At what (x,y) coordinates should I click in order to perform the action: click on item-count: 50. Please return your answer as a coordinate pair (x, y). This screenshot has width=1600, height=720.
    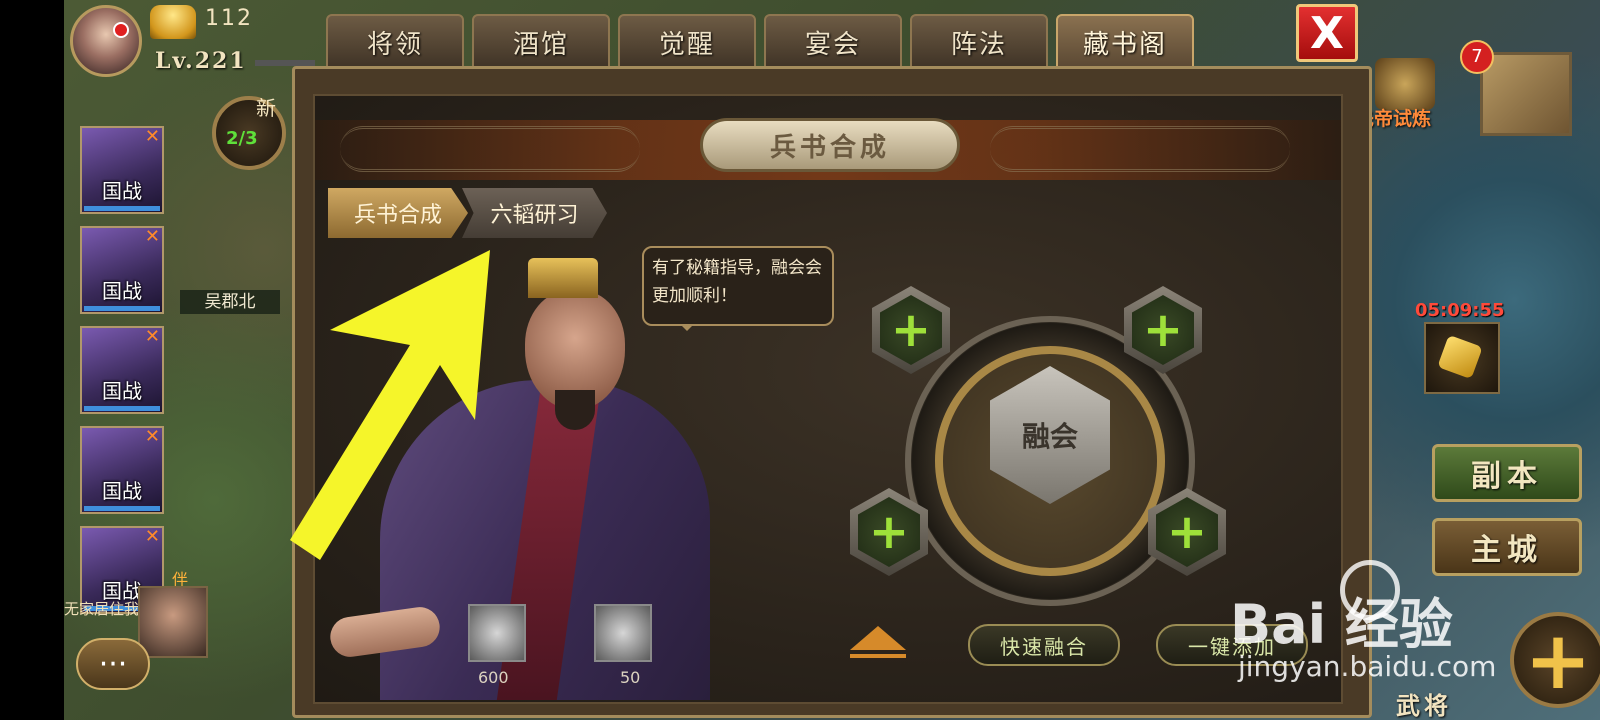
    Looking at the image, I should click on (630, 677).